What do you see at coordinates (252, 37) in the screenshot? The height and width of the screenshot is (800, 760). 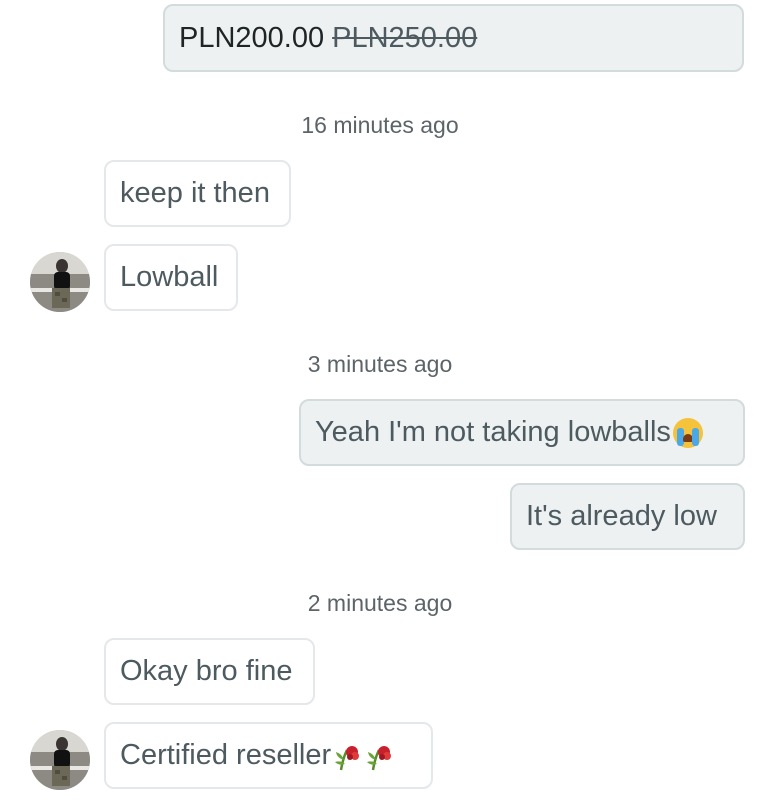 I see `offer-price: PLN200.00` at bounding box center [252, 37].